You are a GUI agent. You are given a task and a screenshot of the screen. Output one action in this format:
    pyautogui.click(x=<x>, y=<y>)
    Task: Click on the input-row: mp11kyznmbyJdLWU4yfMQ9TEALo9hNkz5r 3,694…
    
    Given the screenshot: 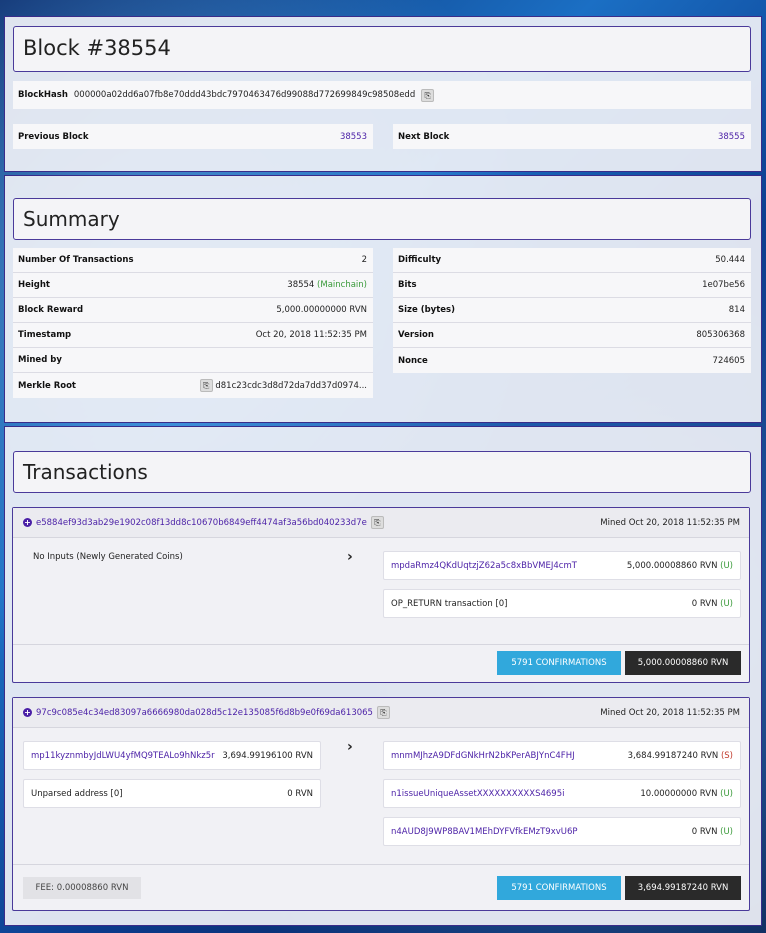 What is the action you would take?
    pyautogui.click(x=172, y=755)
    